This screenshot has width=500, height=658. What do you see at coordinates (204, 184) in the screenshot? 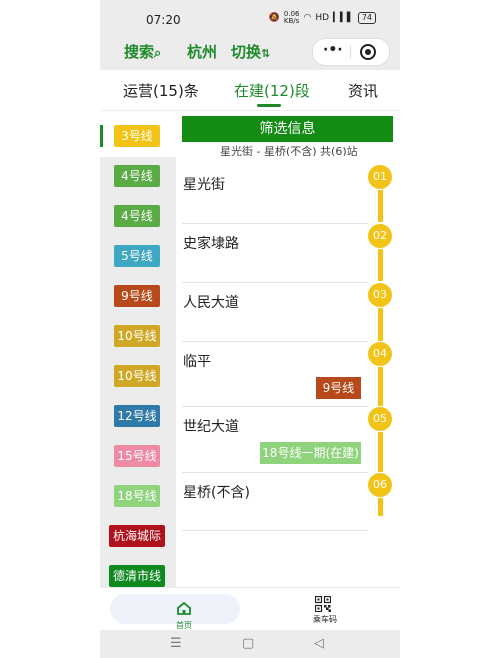
I see `station-name: 星光街` at bounding box center [204, 184].